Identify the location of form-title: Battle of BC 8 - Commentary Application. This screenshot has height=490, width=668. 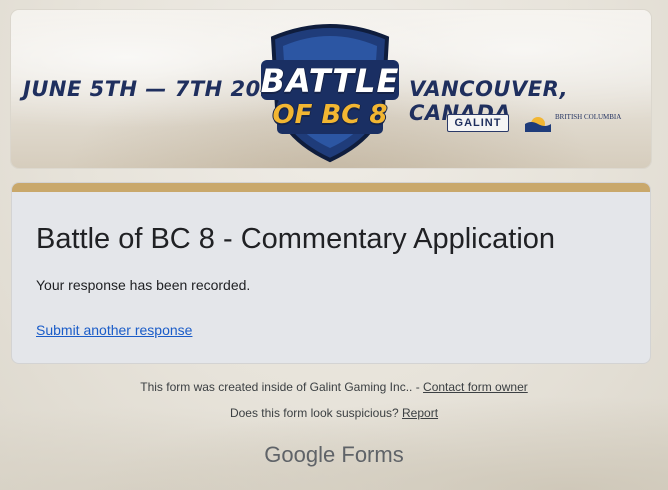
(296, 239).